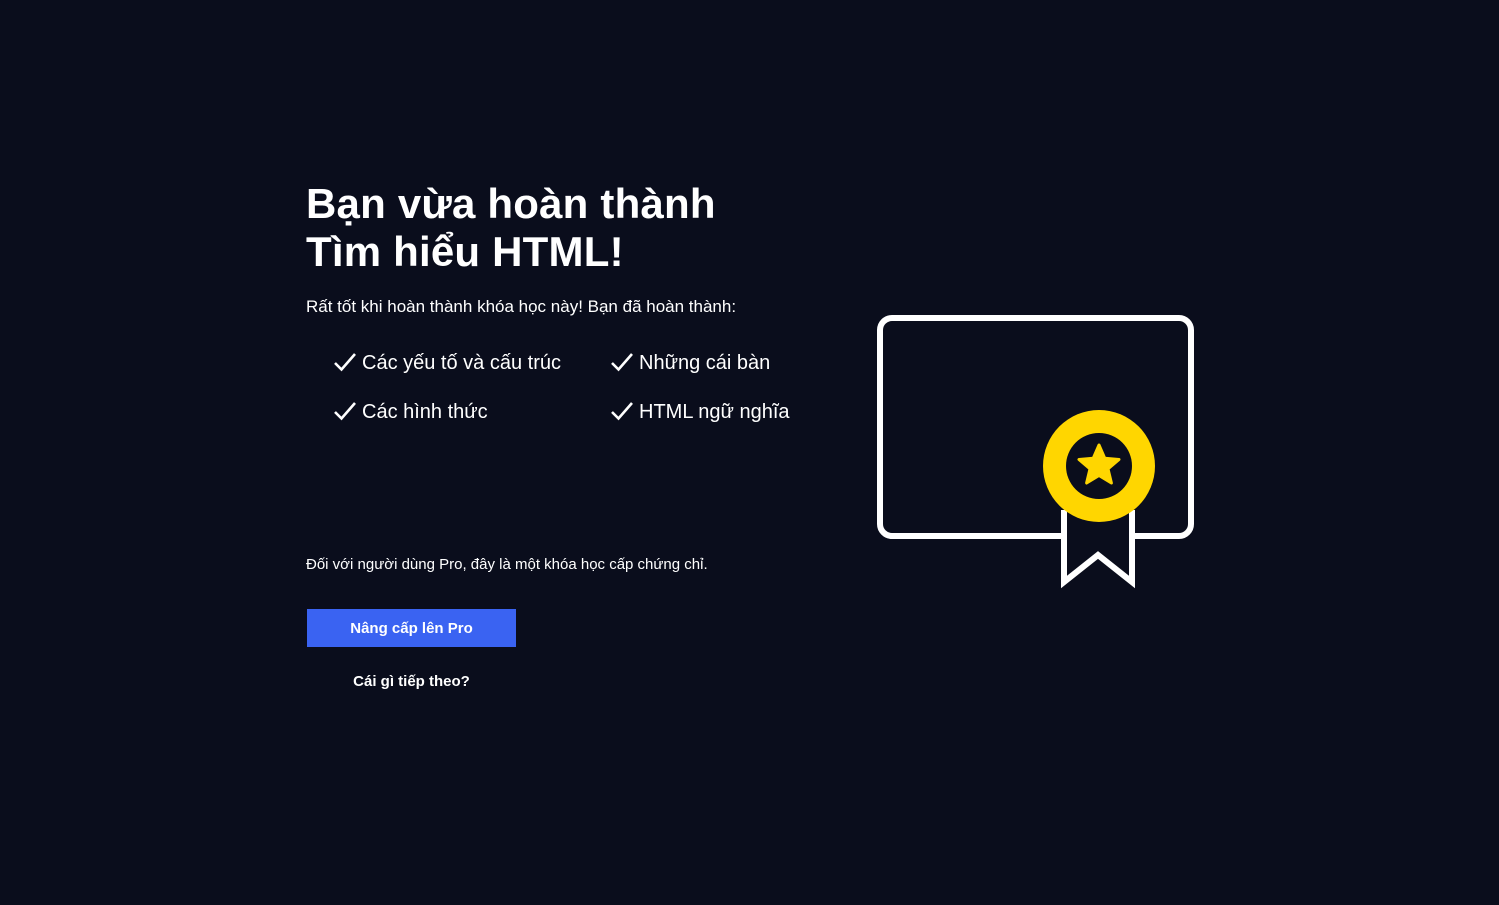  What do you see at coordinates (1035, 452) in the screenshot?
I see `certificate-icon` at bounding box center [1035, 452].